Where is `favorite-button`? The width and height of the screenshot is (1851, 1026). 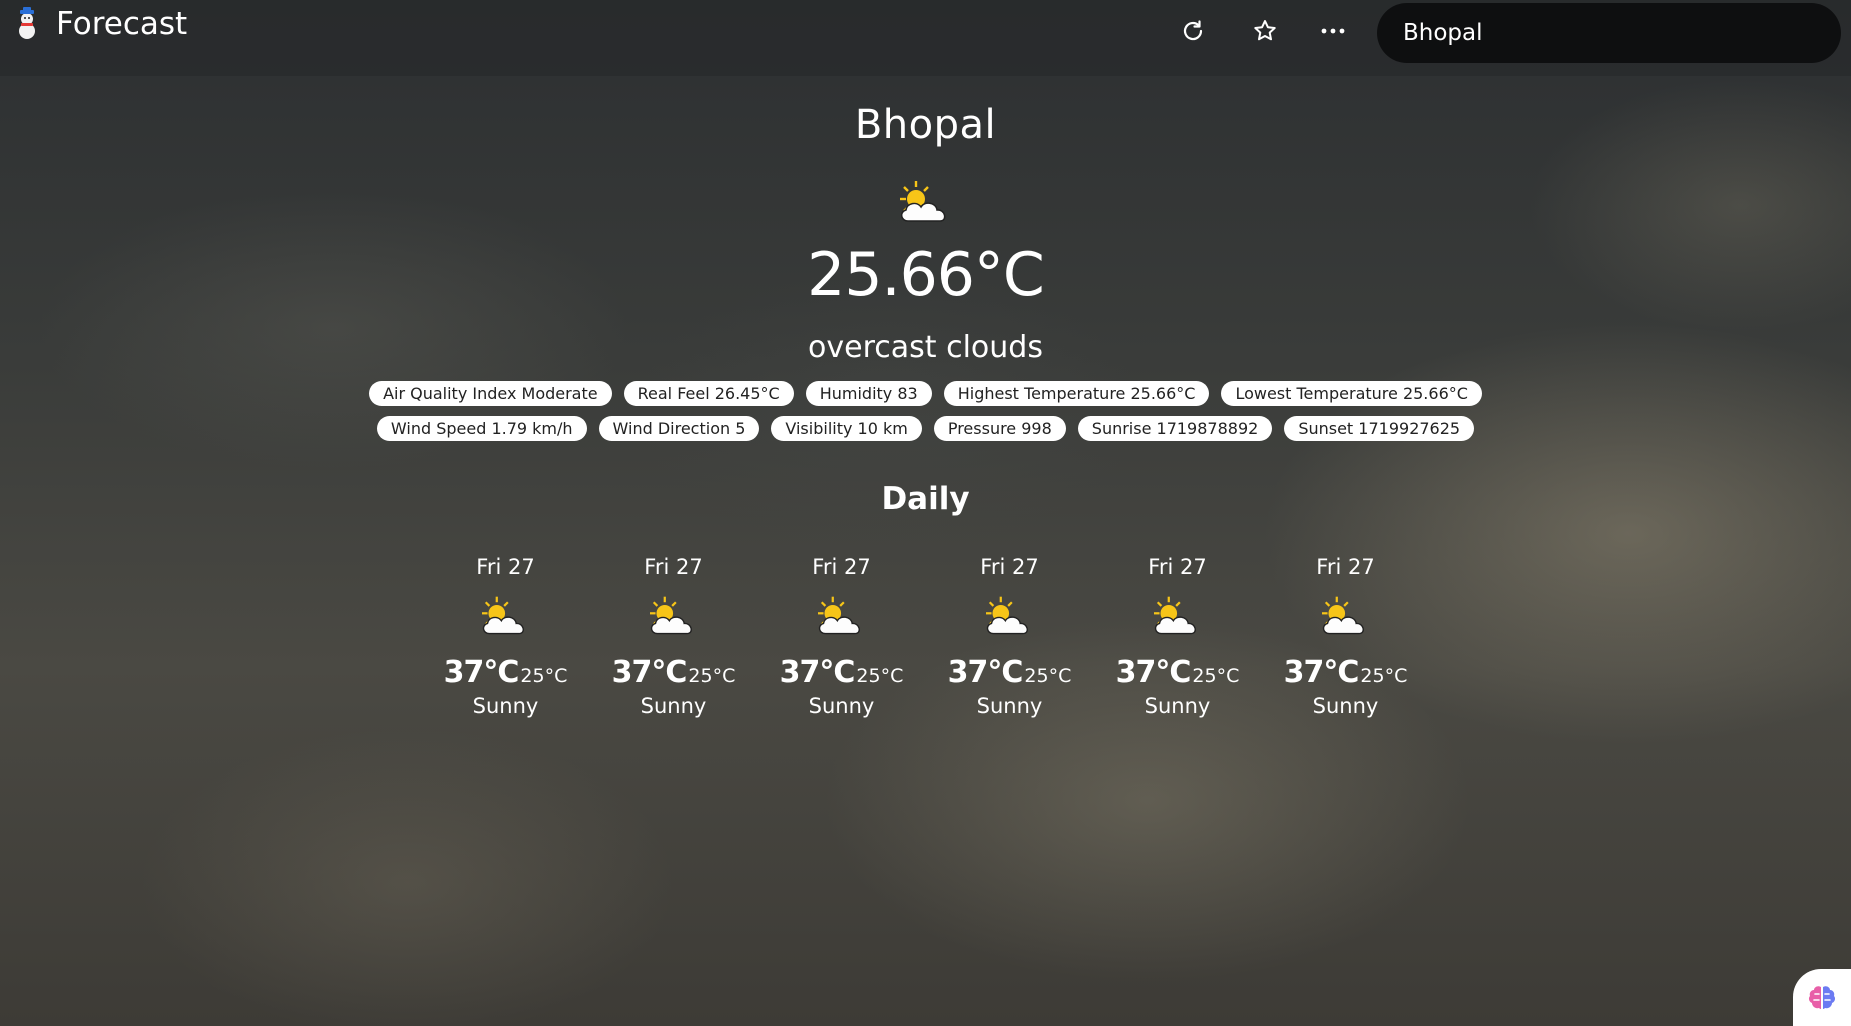
favorite-button is located at coordinates (1265, 31).